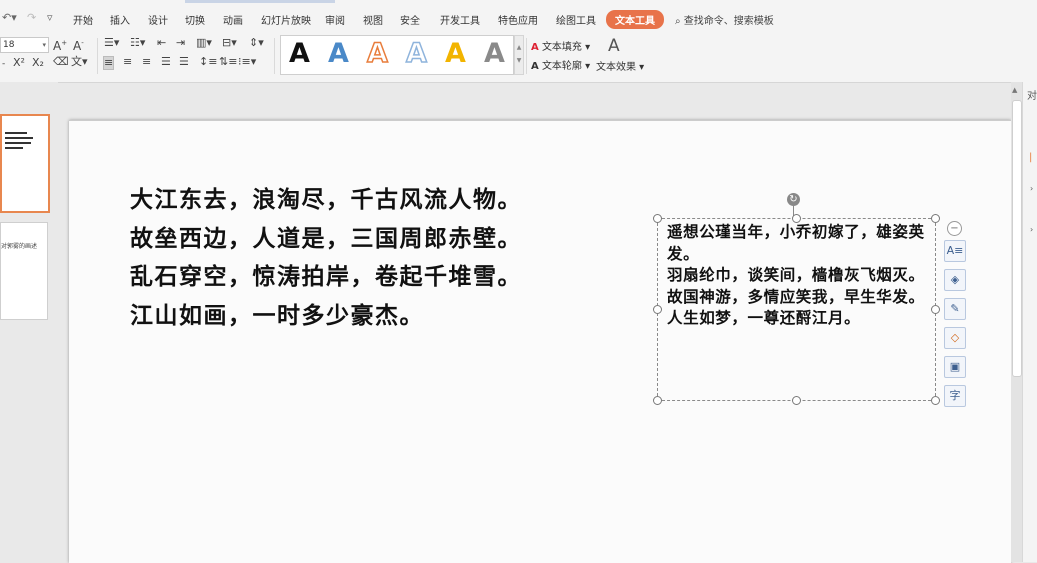 The height and width of the screenshot is (563, 1037). Describe the element at coordinates (793, 199) in the screenshot. I see `rotate-handle-icon: ↻` at that location.